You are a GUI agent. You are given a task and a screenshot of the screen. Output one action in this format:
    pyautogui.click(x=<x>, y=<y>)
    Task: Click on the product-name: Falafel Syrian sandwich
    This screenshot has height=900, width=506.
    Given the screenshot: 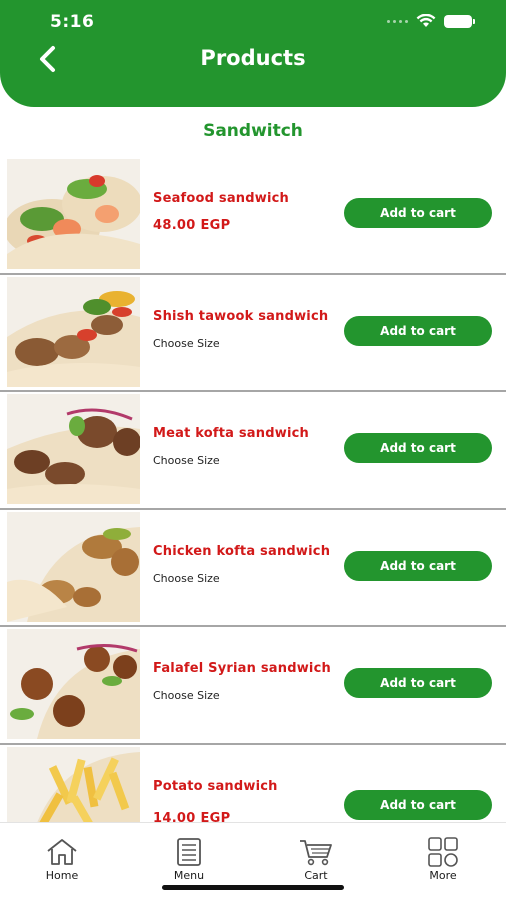 What is the action you would take?
    pyautogui.click(x=242, y=668)
    